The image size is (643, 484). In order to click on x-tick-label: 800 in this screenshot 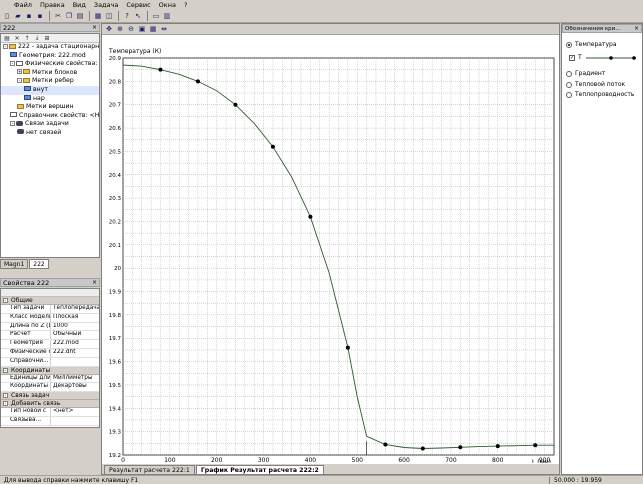, I will do `click(498, 460)`.